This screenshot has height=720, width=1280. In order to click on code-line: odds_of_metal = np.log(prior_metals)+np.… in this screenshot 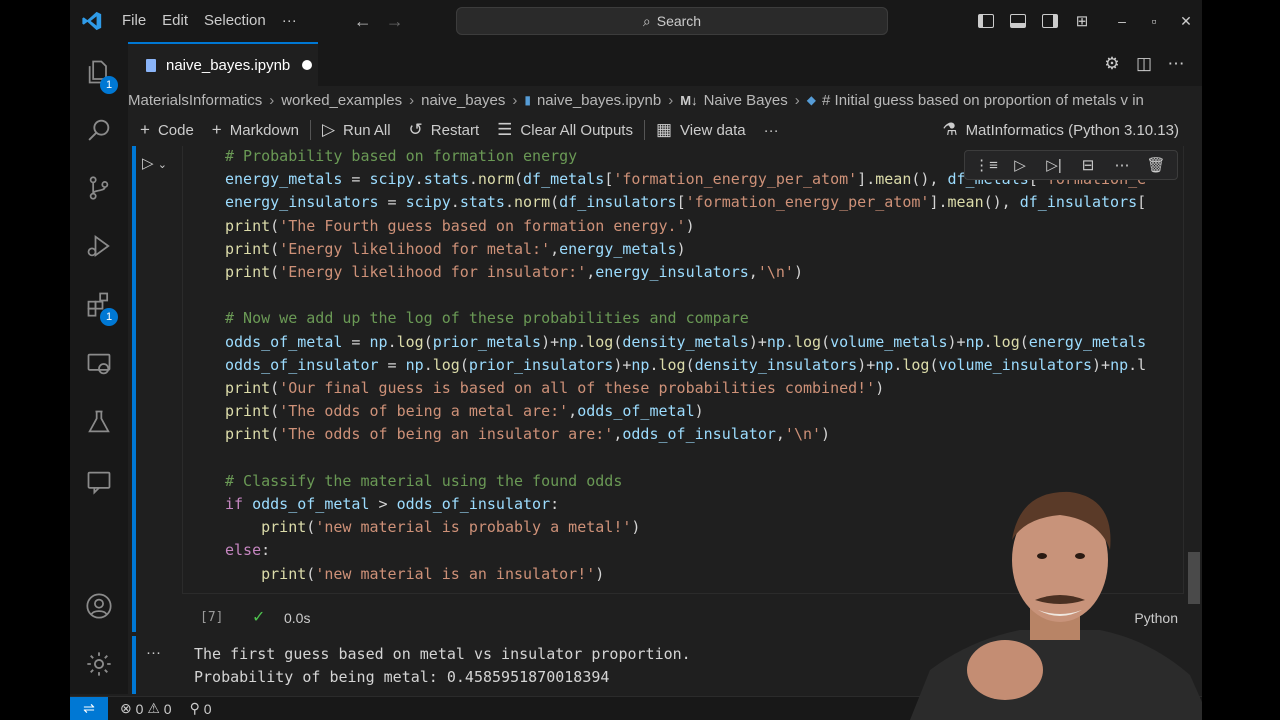, I will do `click(685, 342)`.